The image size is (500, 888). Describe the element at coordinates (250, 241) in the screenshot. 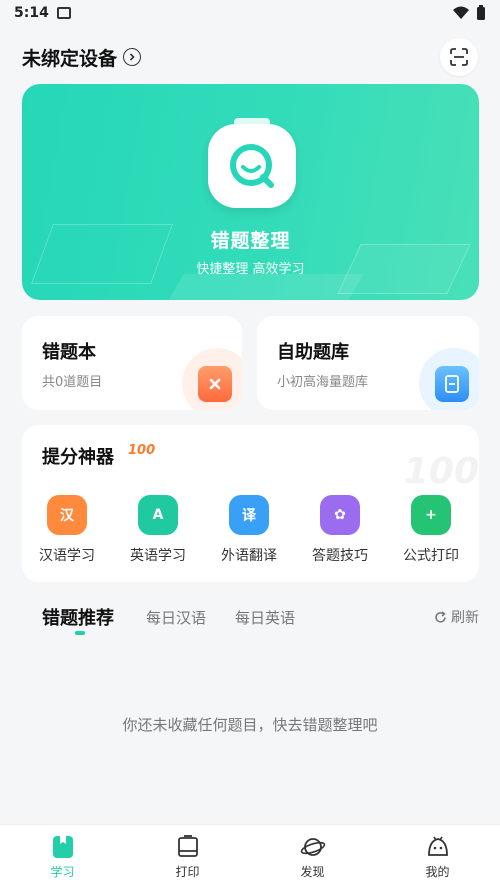

I see `banner-title: 错题整理` at that location.